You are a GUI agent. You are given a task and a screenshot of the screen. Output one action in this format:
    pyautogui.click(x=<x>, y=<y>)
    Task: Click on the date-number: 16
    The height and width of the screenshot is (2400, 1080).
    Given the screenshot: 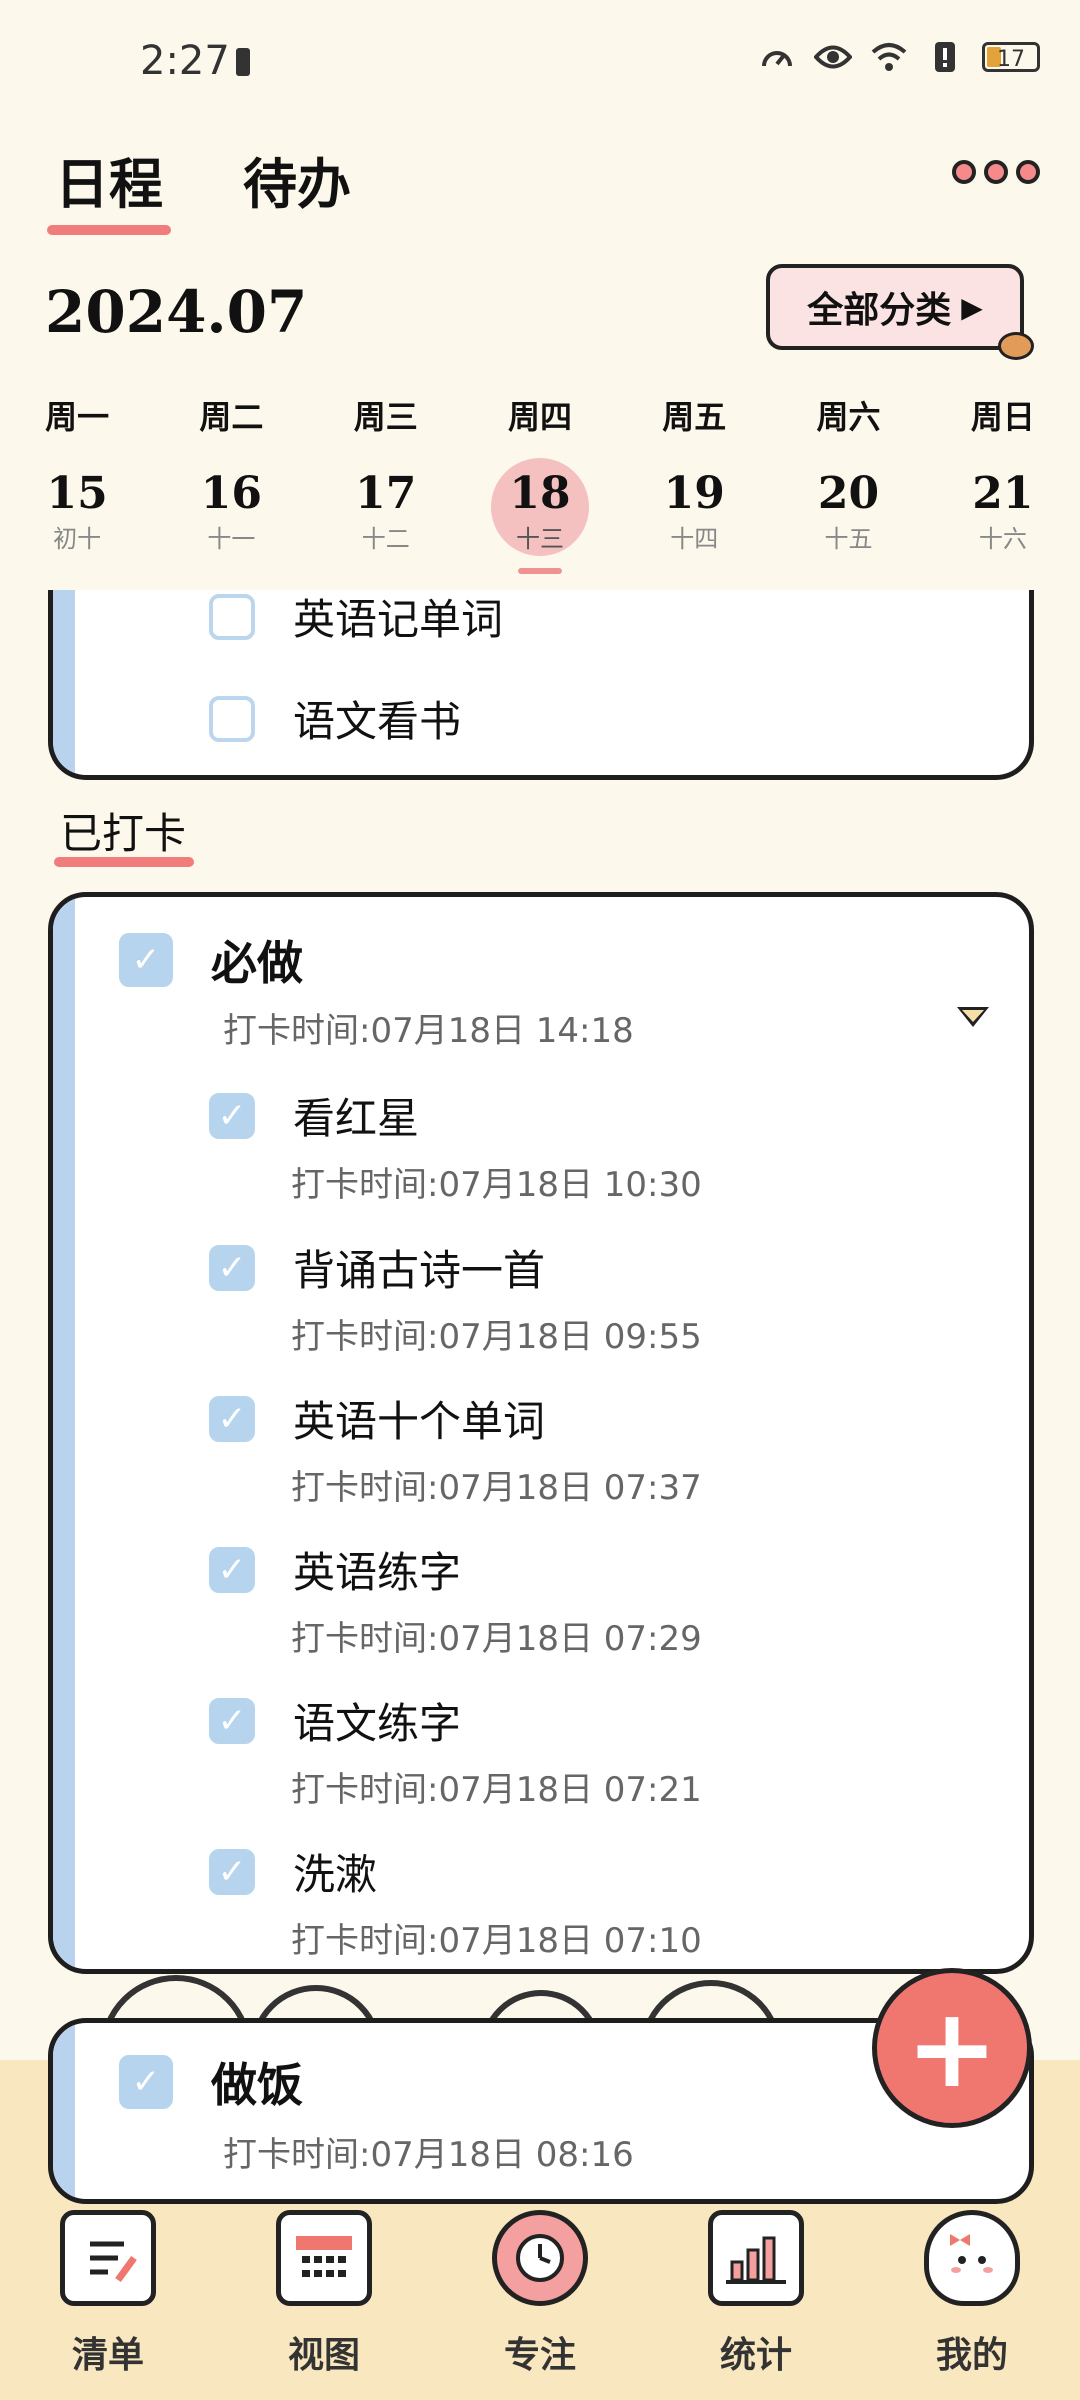 What is the action you would take?
    pyautogui.click(x=231, y=493)
    